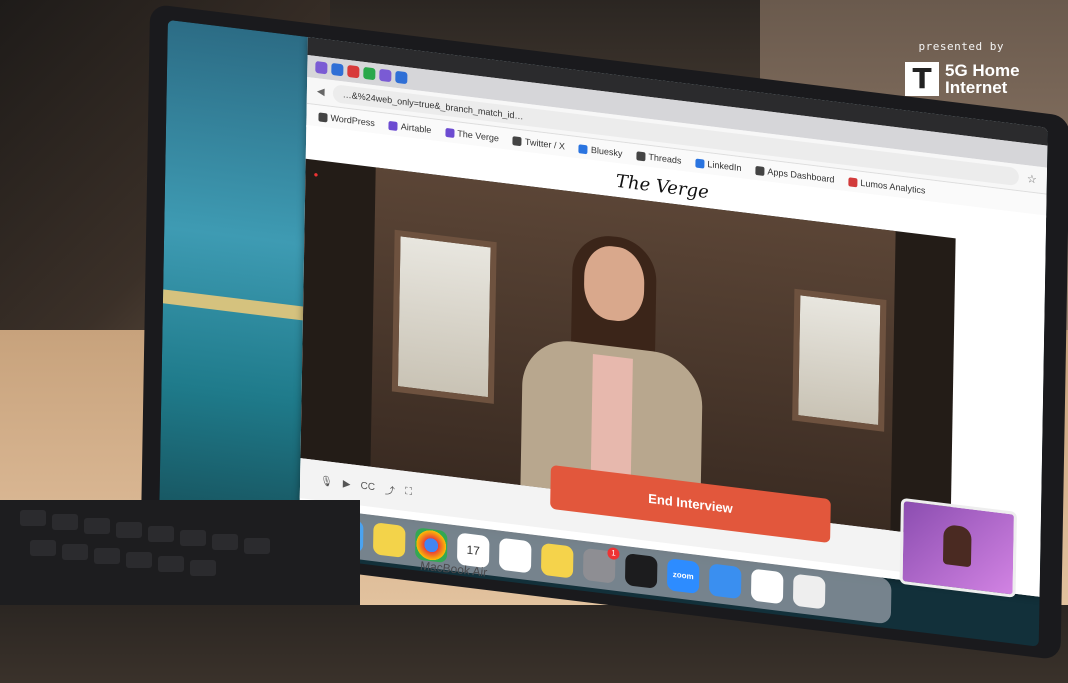 The height and width of the screenshot is (683, 1068). I want to click on bookmark-linkedin: LinkedIn, so click(718, 165).